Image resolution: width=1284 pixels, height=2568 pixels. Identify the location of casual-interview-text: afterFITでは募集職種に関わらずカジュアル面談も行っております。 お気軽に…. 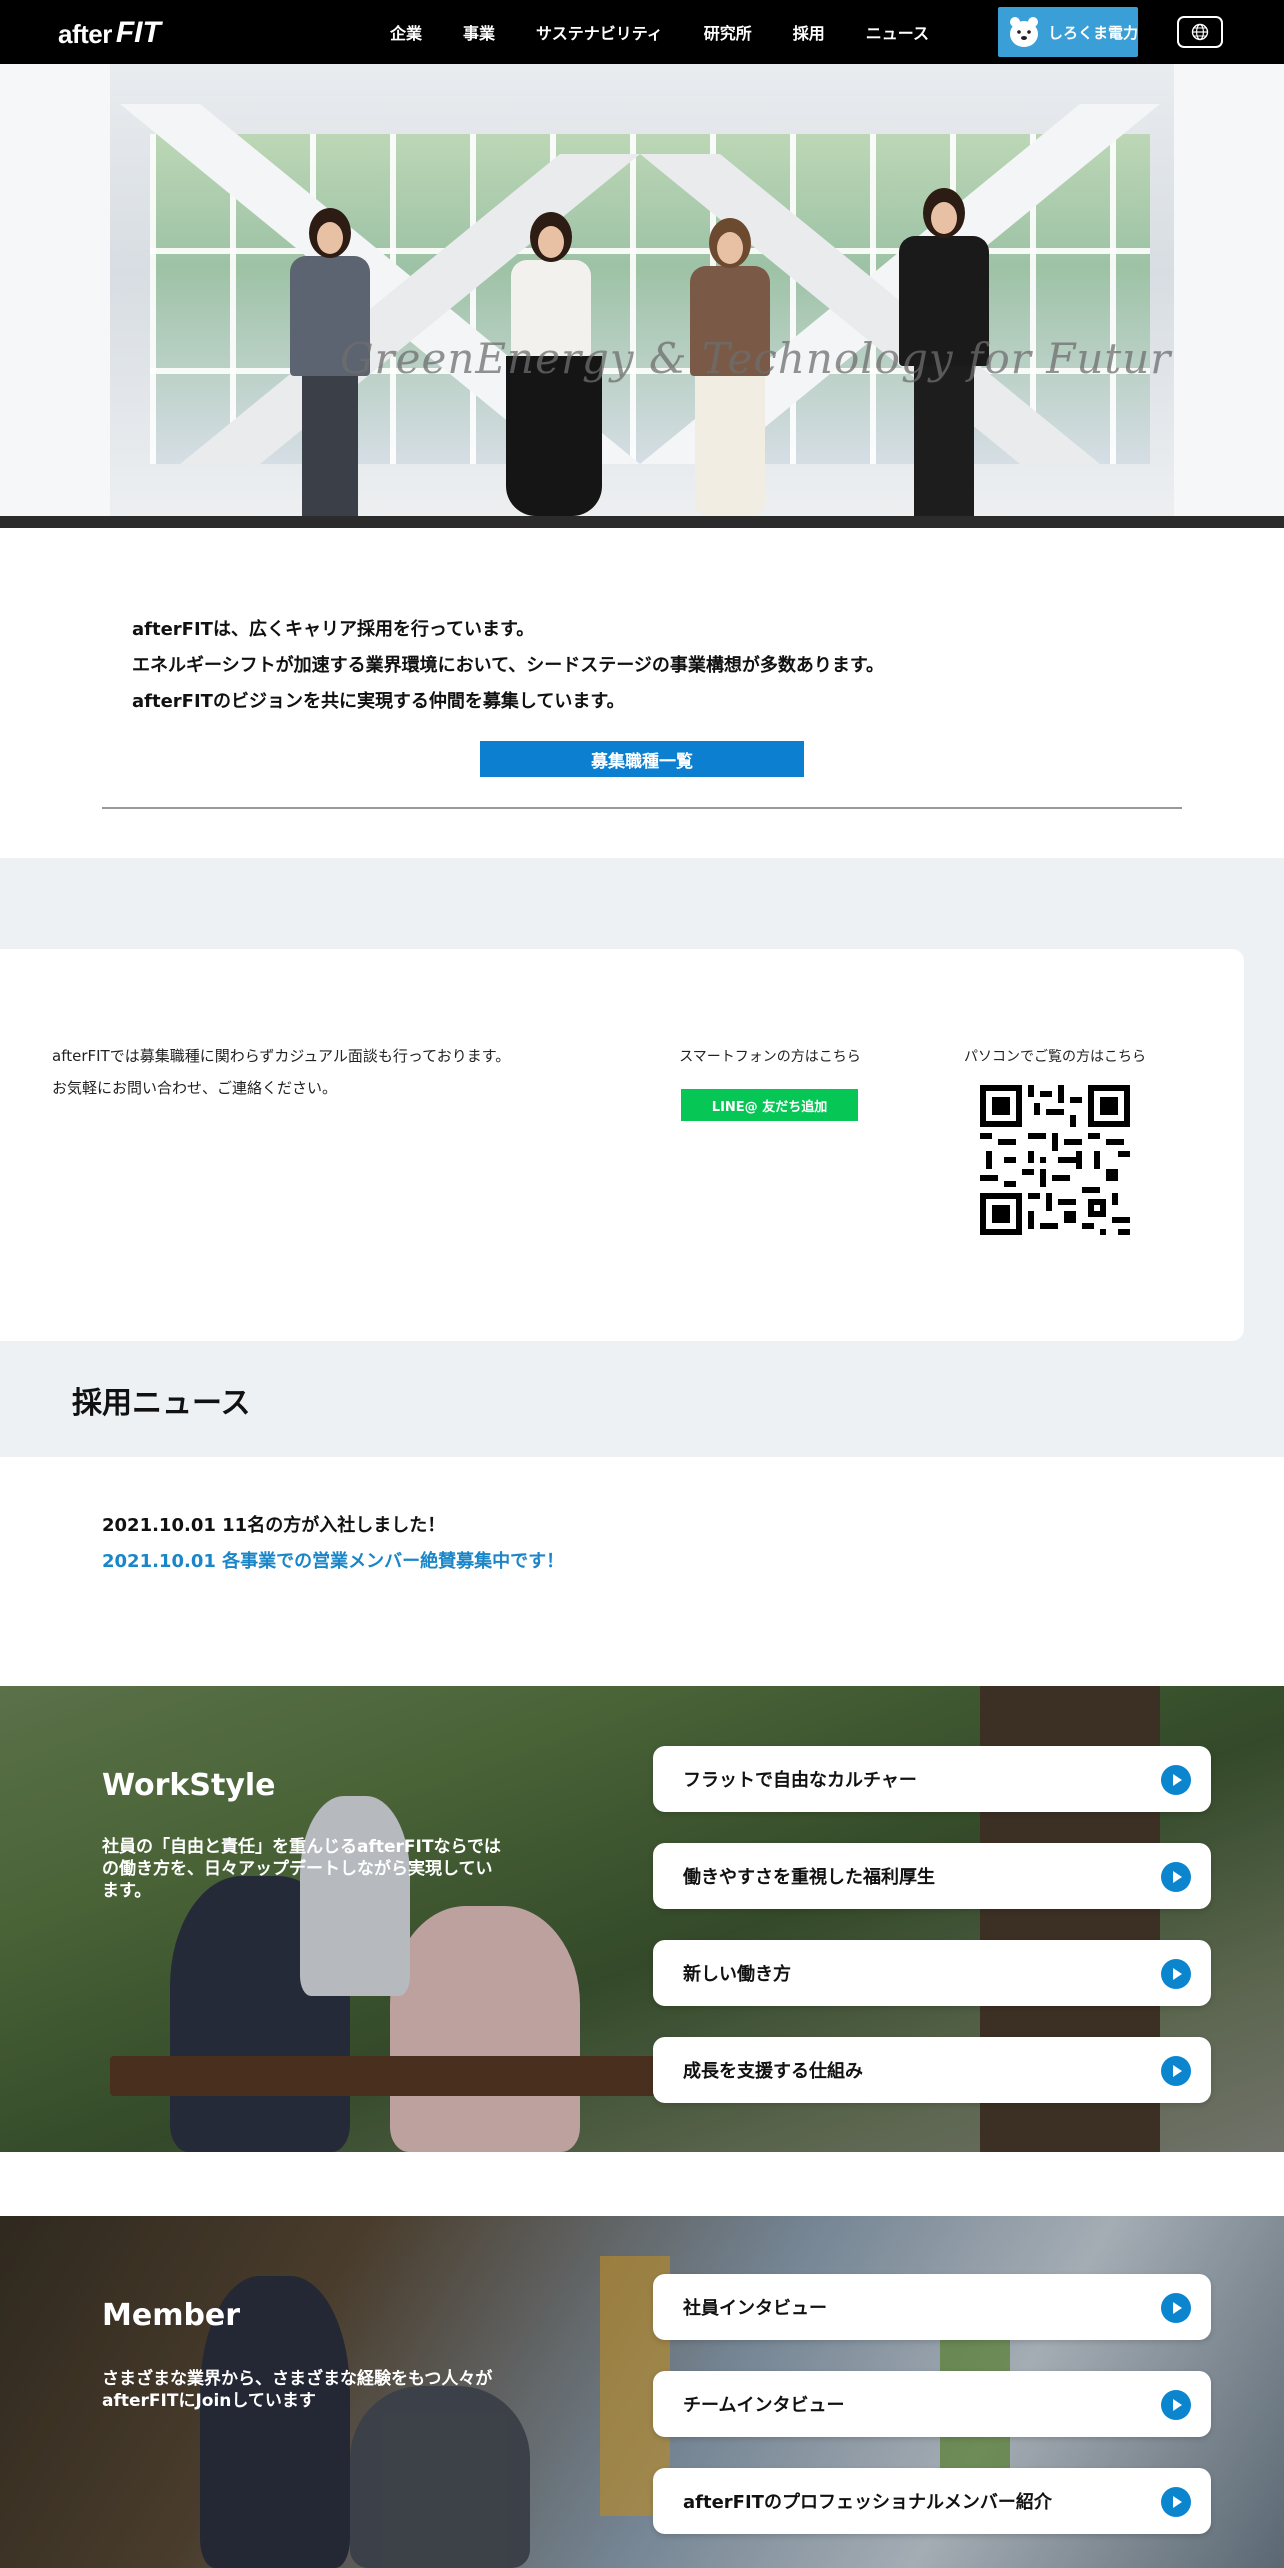
(281, 1072).